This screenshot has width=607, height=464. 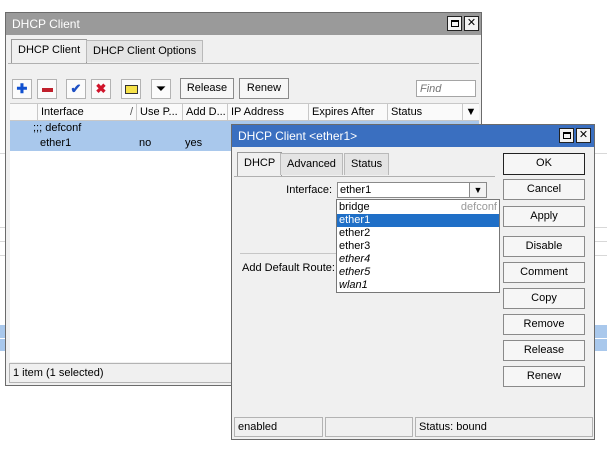 I want to click on tab-label: DHCP, so click(x=260, y=163).